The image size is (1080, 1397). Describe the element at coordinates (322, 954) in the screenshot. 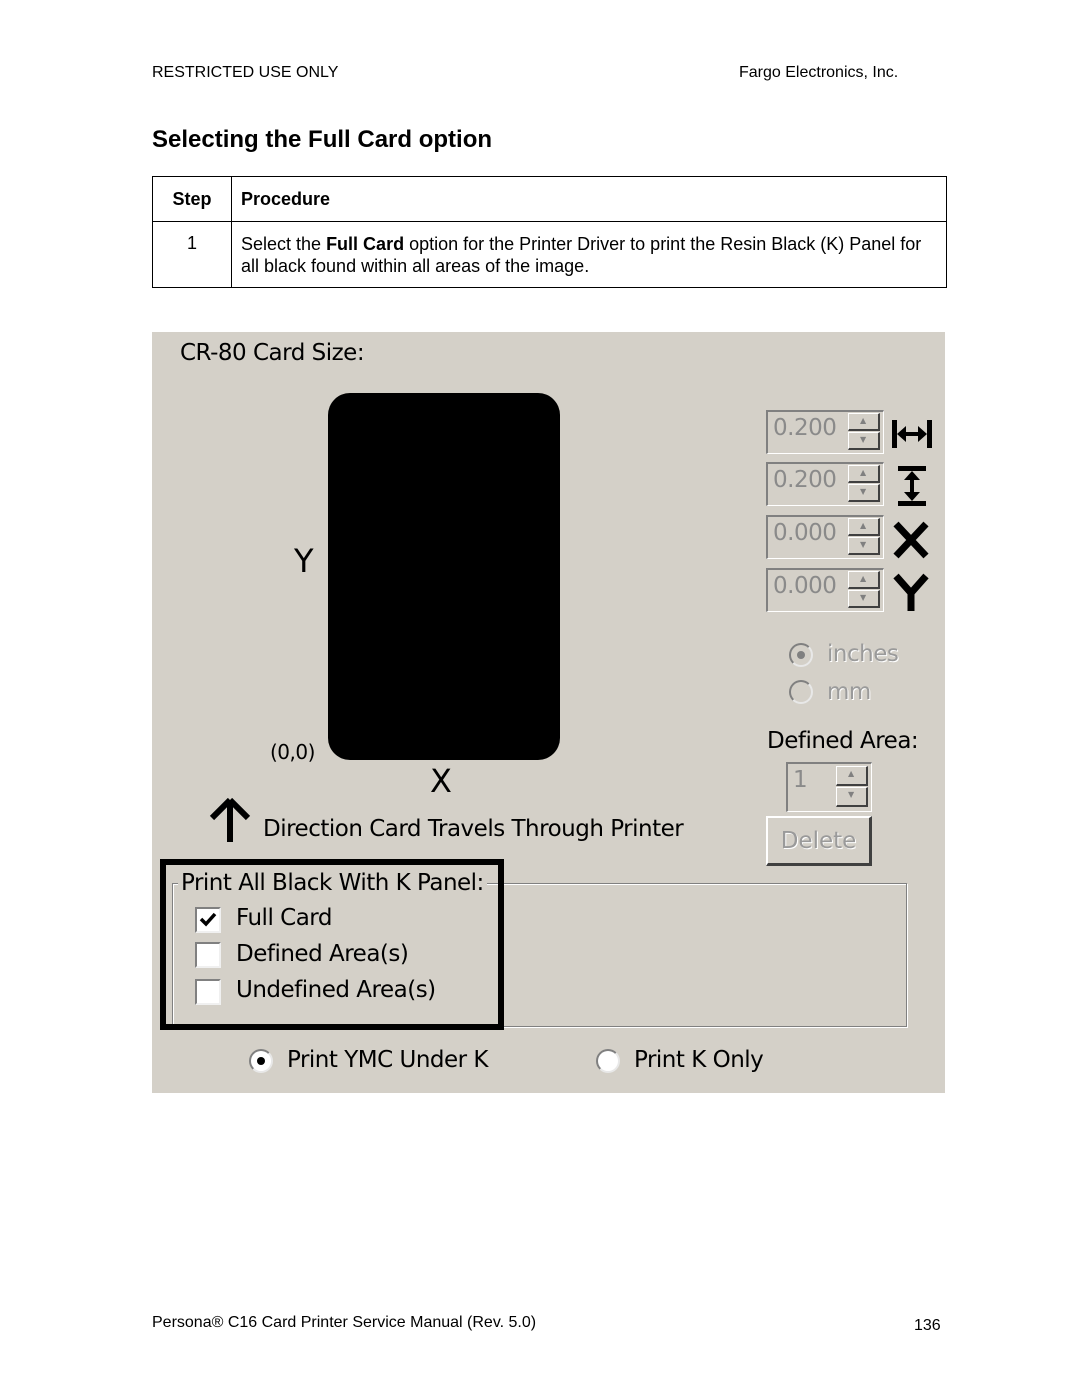

I see `defined-areas-label: Defined Area(s)` at that location.